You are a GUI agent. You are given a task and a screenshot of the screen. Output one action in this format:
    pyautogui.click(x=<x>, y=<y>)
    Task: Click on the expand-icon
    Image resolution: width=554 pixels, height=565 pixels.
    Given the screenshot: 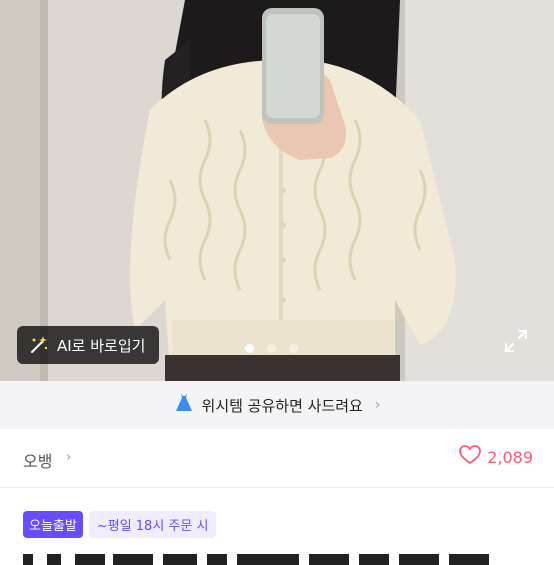 What is the action you would take?
    pyautogui.click(x=516, y=341)
    